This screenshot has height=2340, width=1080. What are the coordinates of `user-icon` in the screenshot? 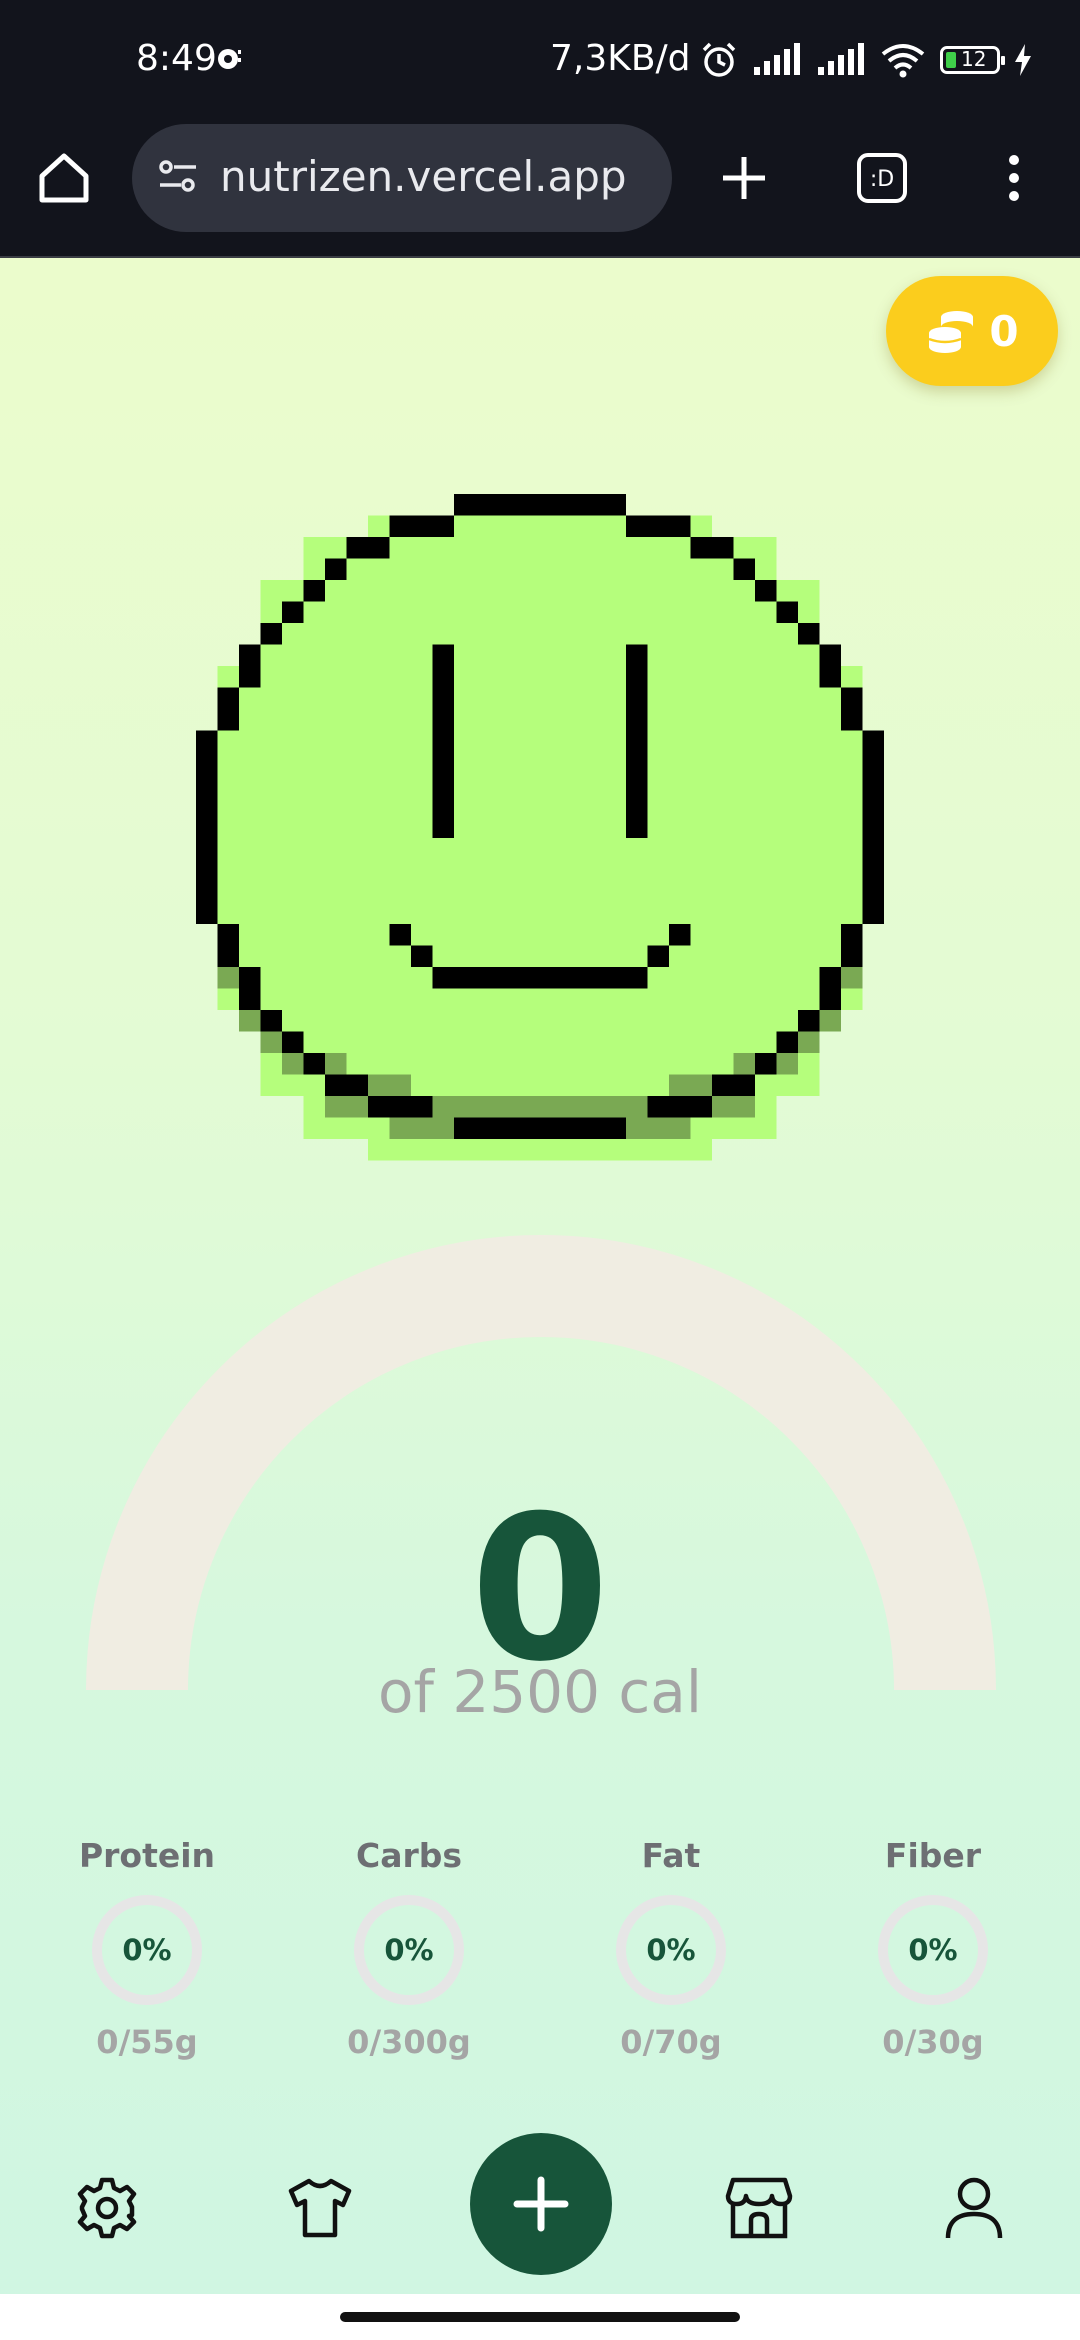 It's located at (974, 2208).